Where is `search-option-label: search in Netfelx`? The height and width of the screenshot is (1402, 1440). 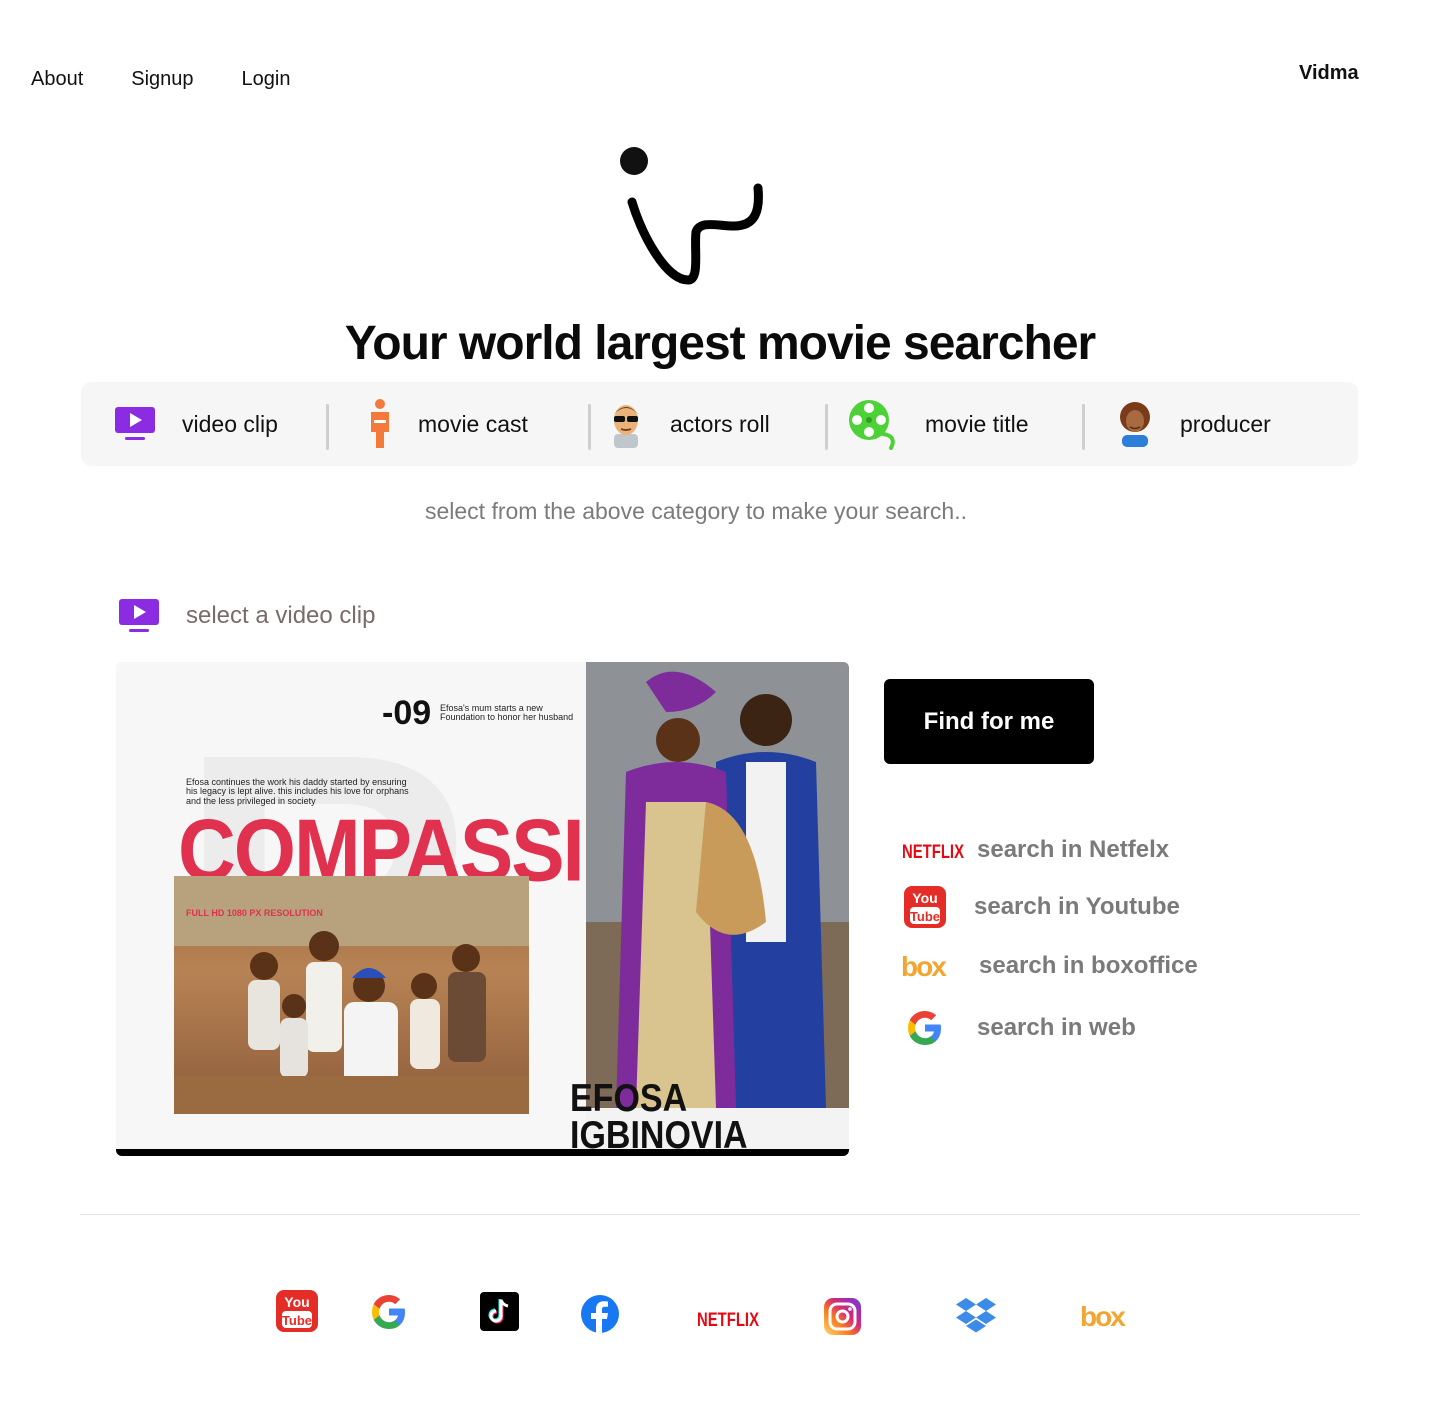 search-option-label: search in Netfelx is located at coordinates (1073, 849).